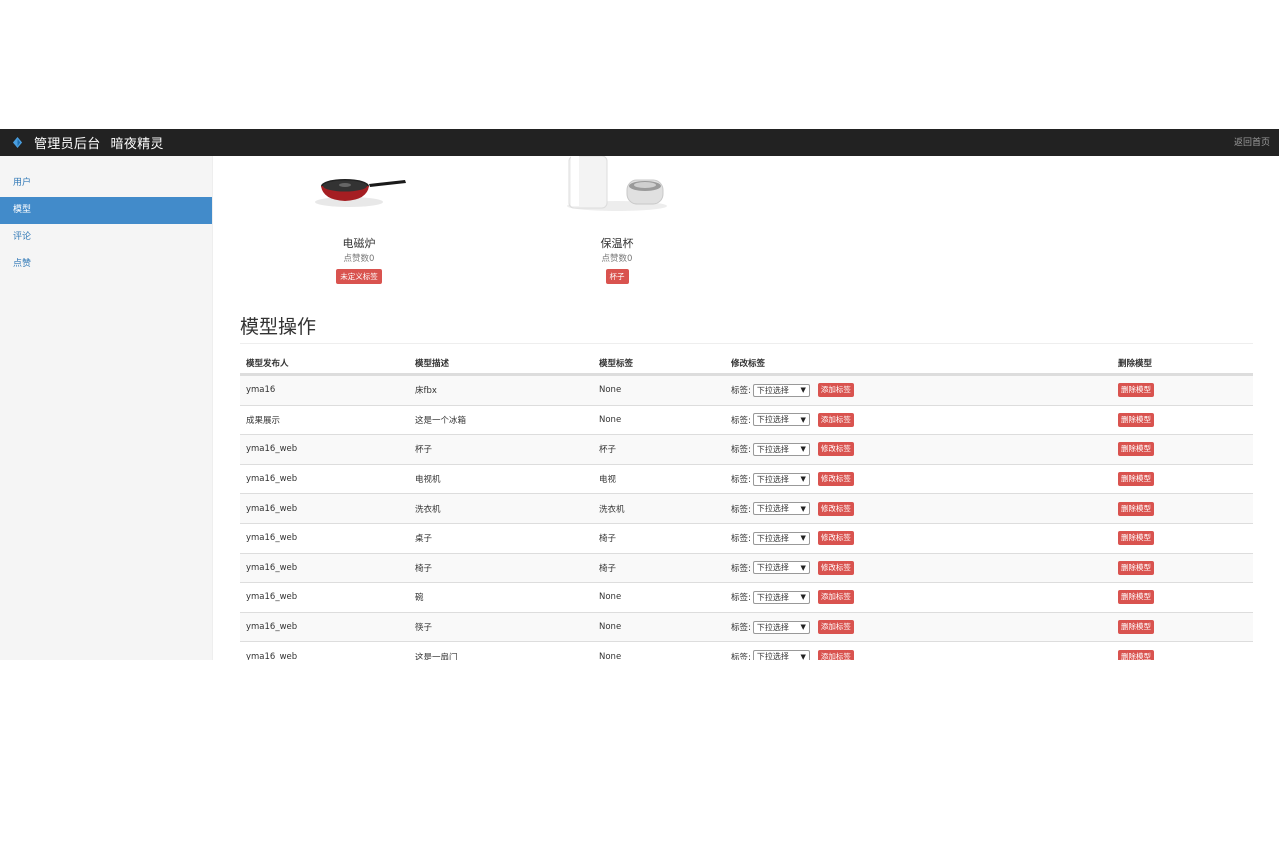  I want to click on home-link: 返回首页, so click(1252, 141).